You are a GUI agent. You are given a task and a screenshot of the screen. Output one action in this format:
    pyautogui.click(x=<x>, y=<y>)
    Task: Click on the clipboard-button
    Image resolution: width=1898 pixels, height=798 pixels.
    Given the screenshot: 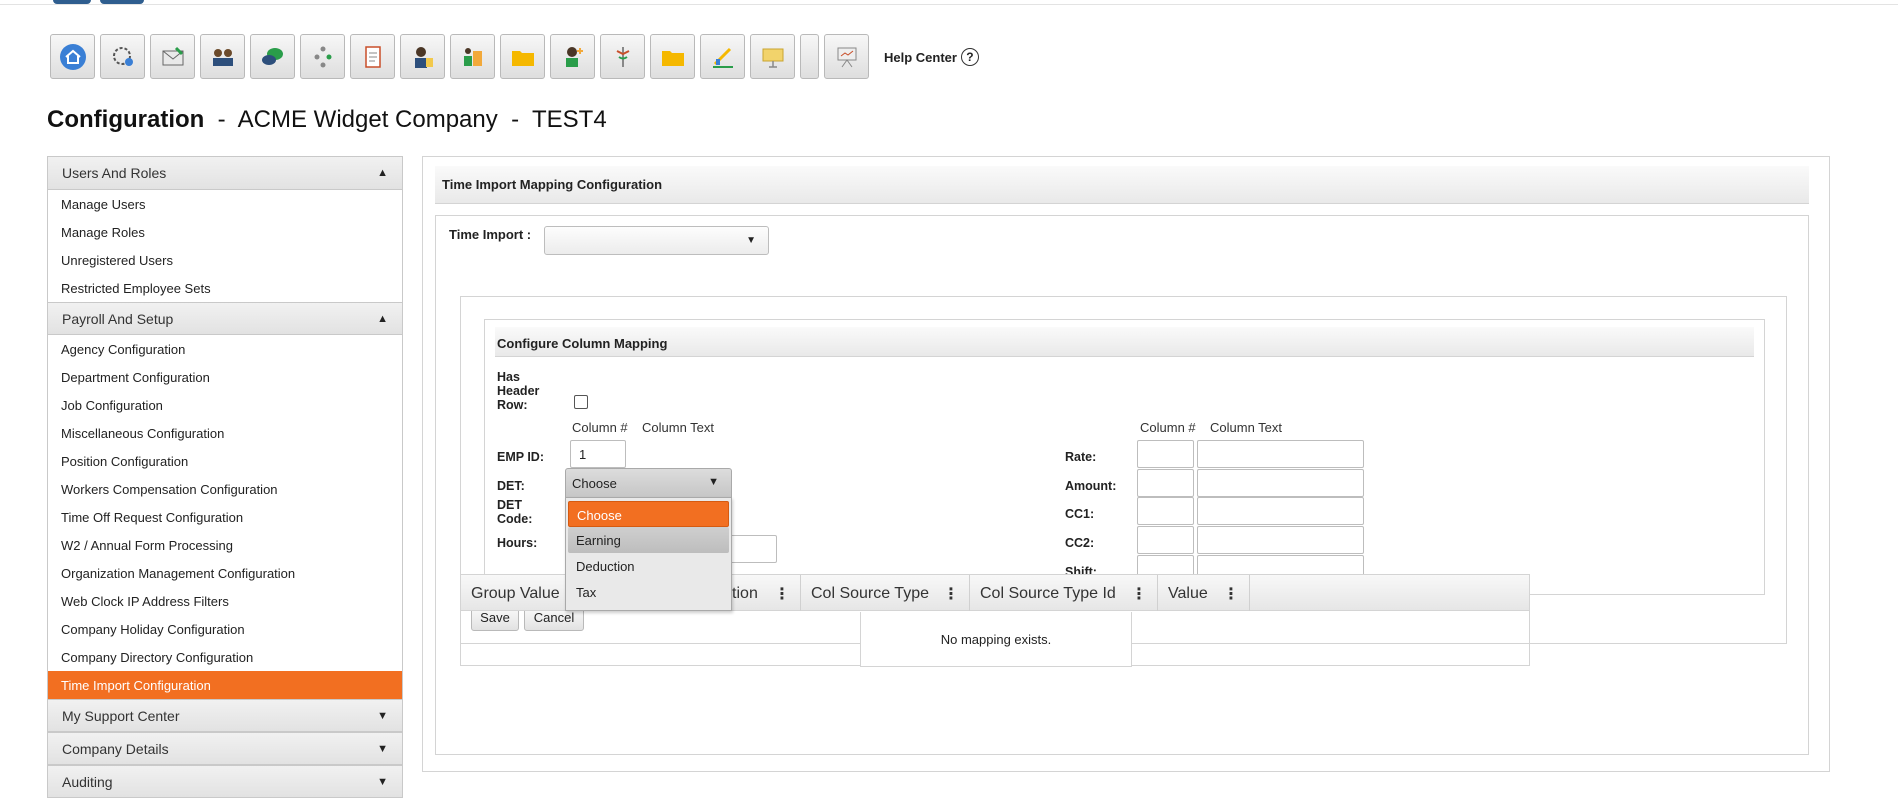 What is the action you would take?
    pyautogui.click(x=372, y=56)
    